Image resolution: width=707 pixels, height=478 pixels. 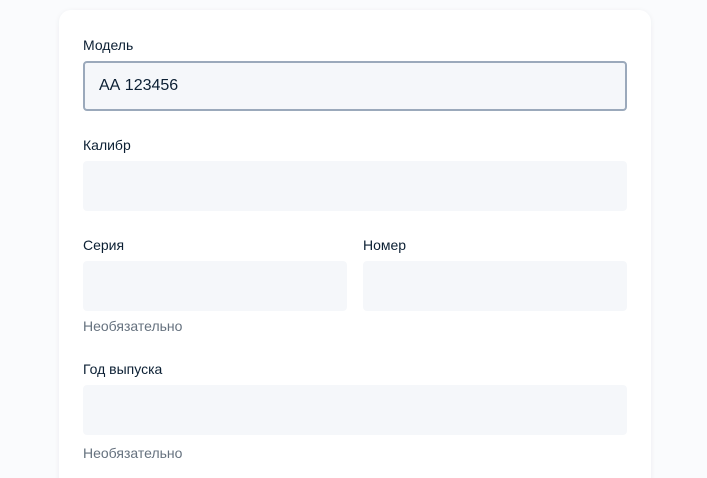 I want to click on year-input, so click(x=355, y=410).